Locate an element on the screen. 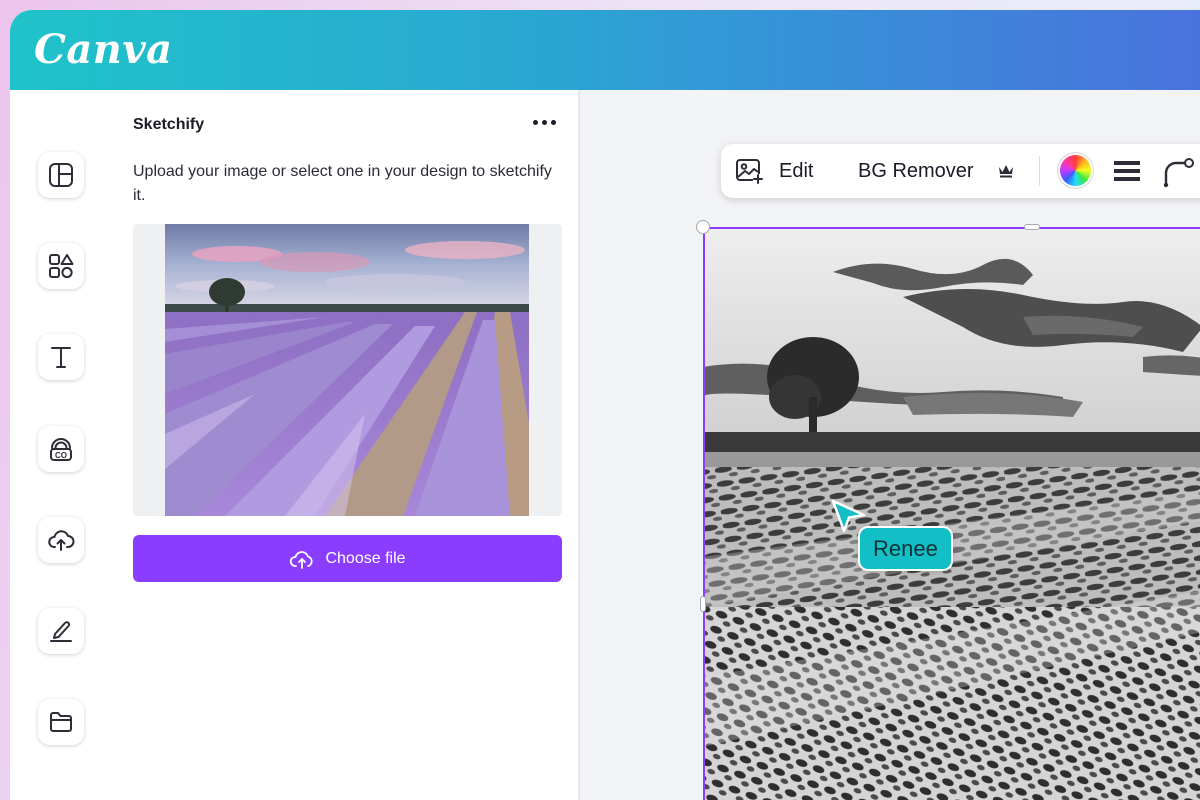  collaborator-name-tag: Renee is located at coordinates (905, 548).